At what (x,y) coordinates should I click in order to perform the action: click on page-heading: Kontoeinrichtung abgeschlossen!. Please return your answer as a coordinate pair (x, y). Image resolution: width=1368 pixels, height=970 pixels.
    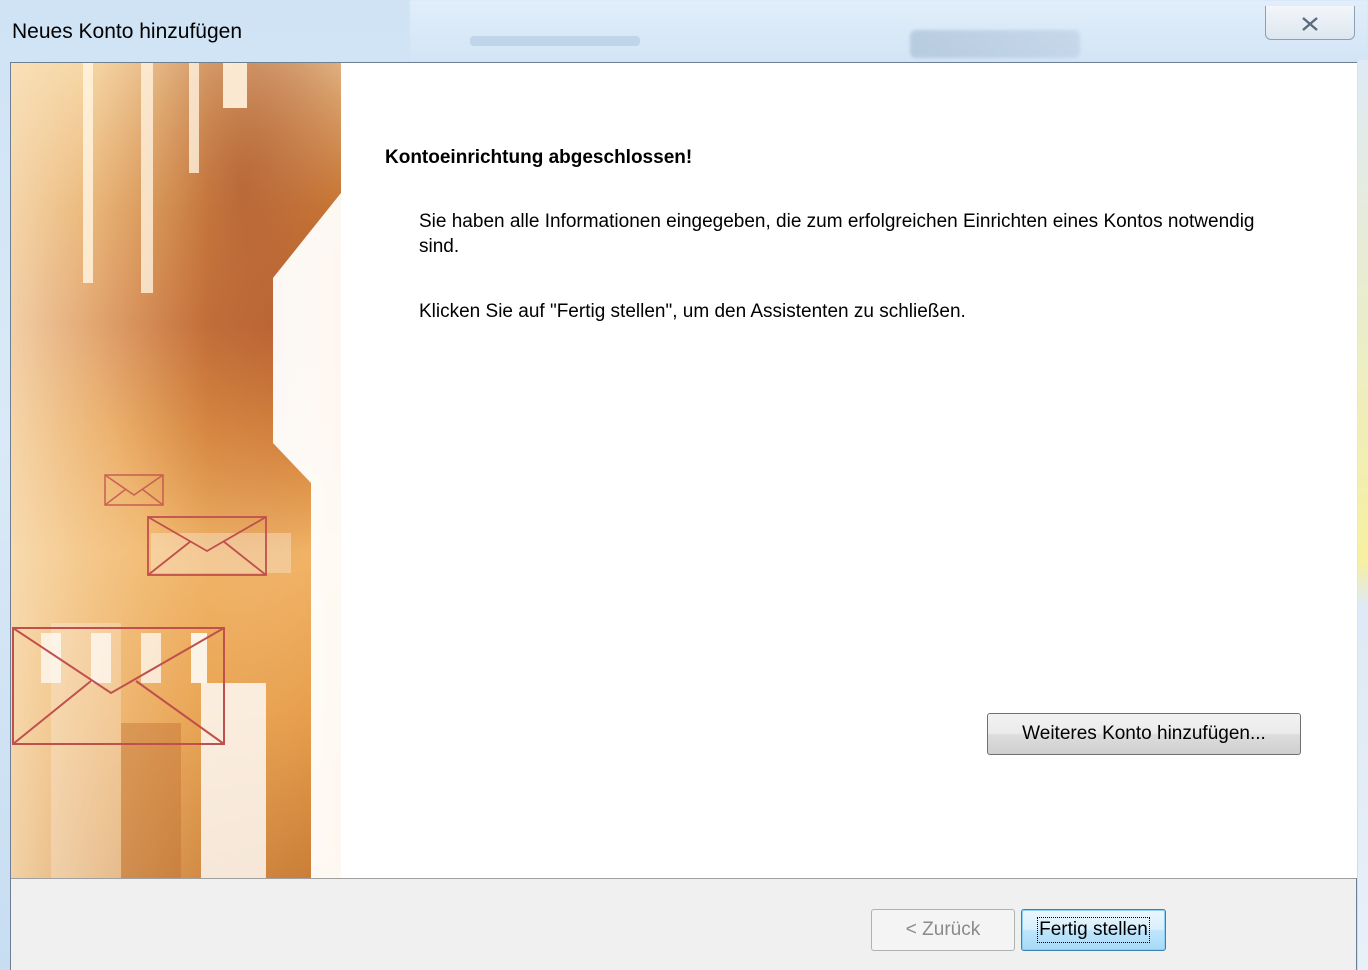
    Looking at the image, I should click on (539, 157).